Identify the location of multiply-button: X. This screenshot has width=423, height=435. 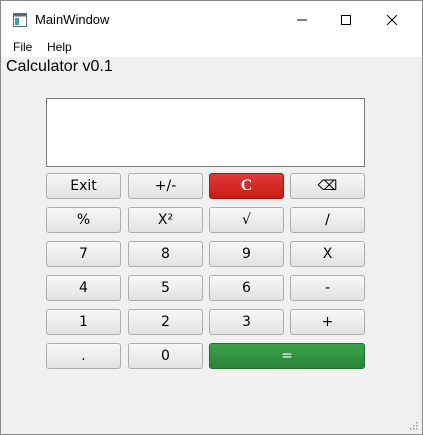
(327, 254).